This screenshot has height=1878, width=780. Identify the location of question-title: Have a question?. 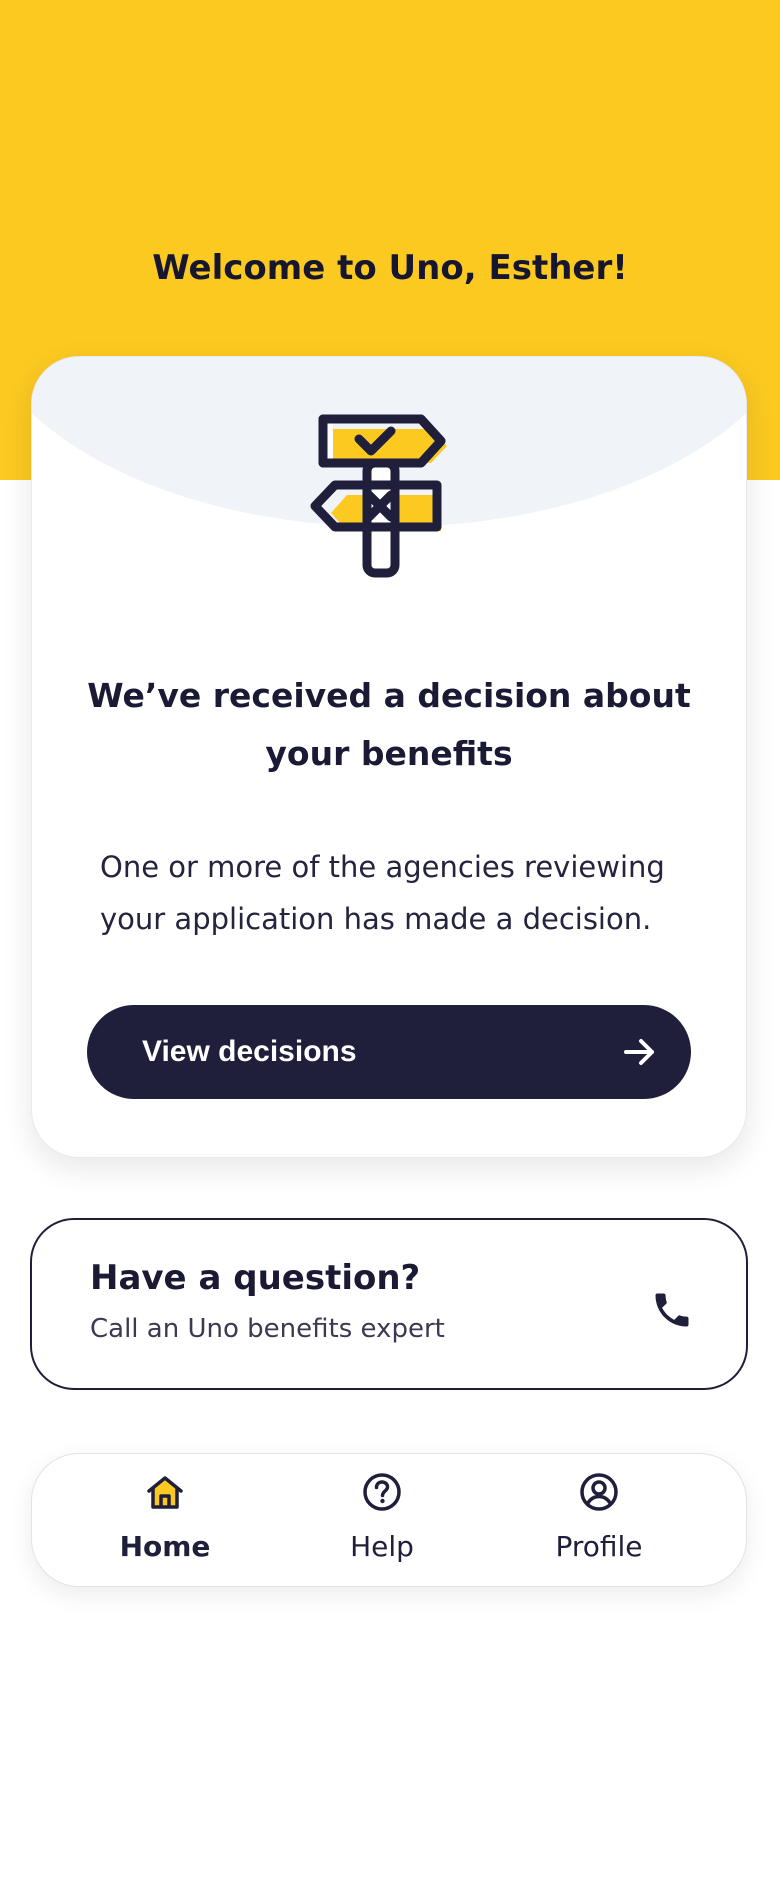
(255, 1278).